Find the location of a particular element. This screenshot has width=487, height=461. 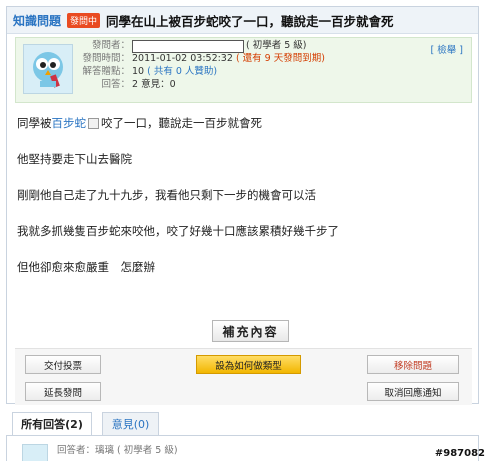

flag-icon is located at coordinates (93, 123).